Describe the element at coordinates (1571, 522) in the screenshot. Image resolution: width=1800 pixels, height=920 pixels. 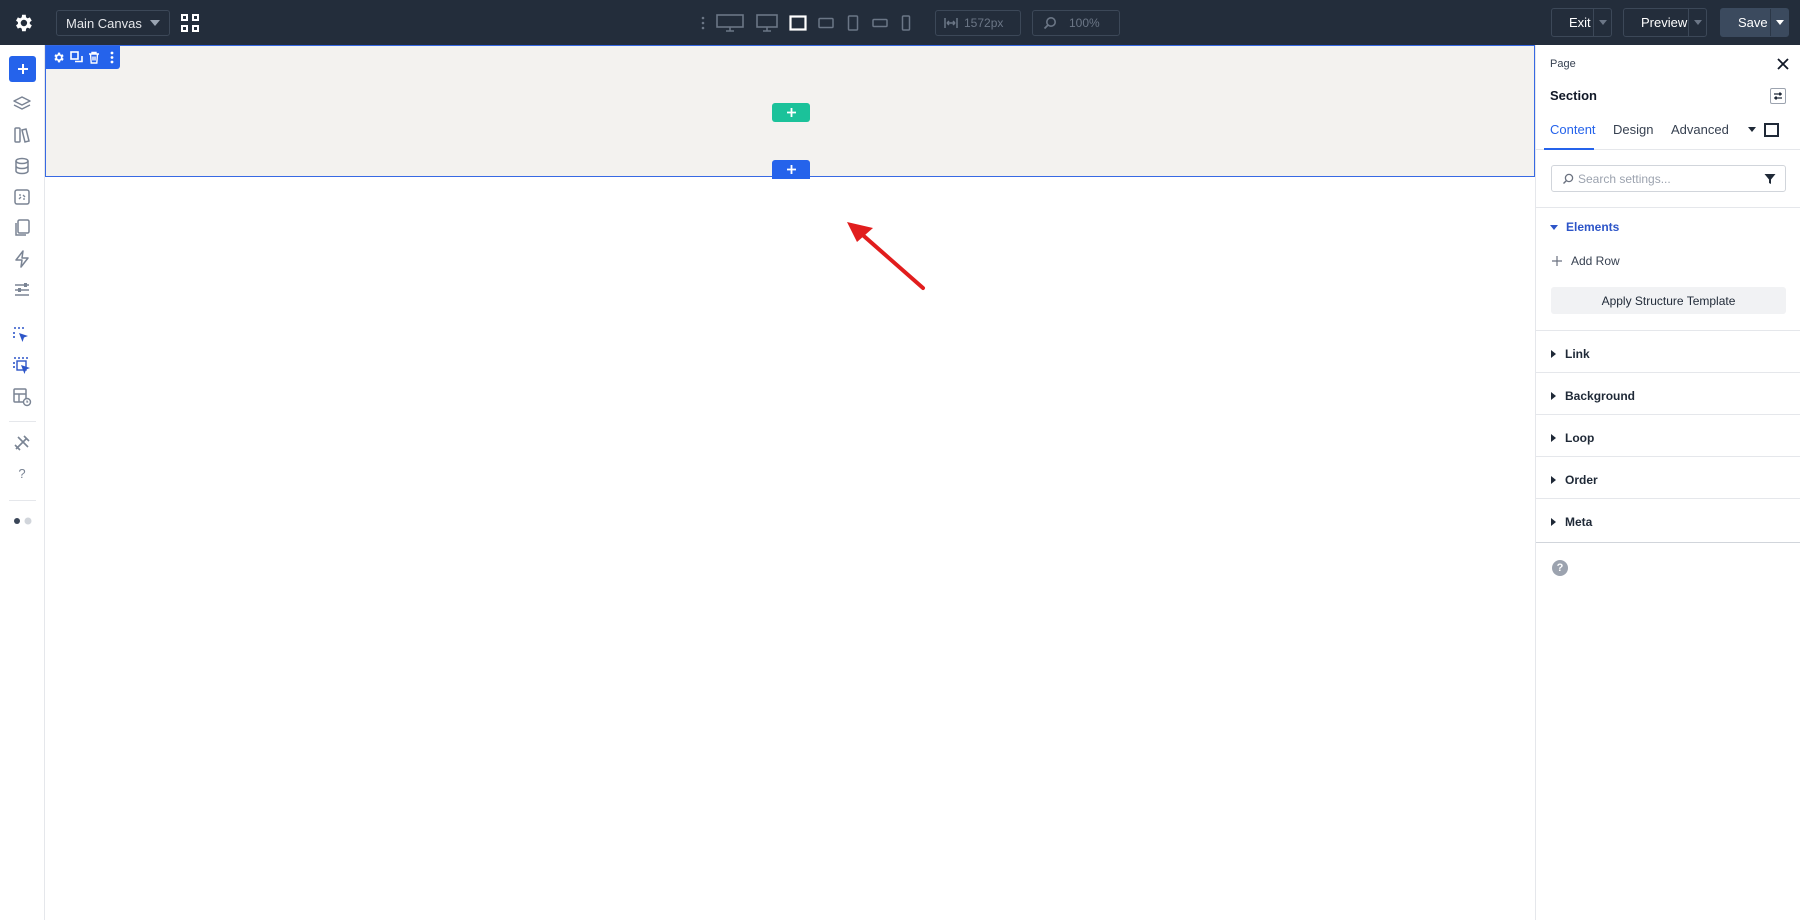
I see `accordion-meta: Meta` at that location.